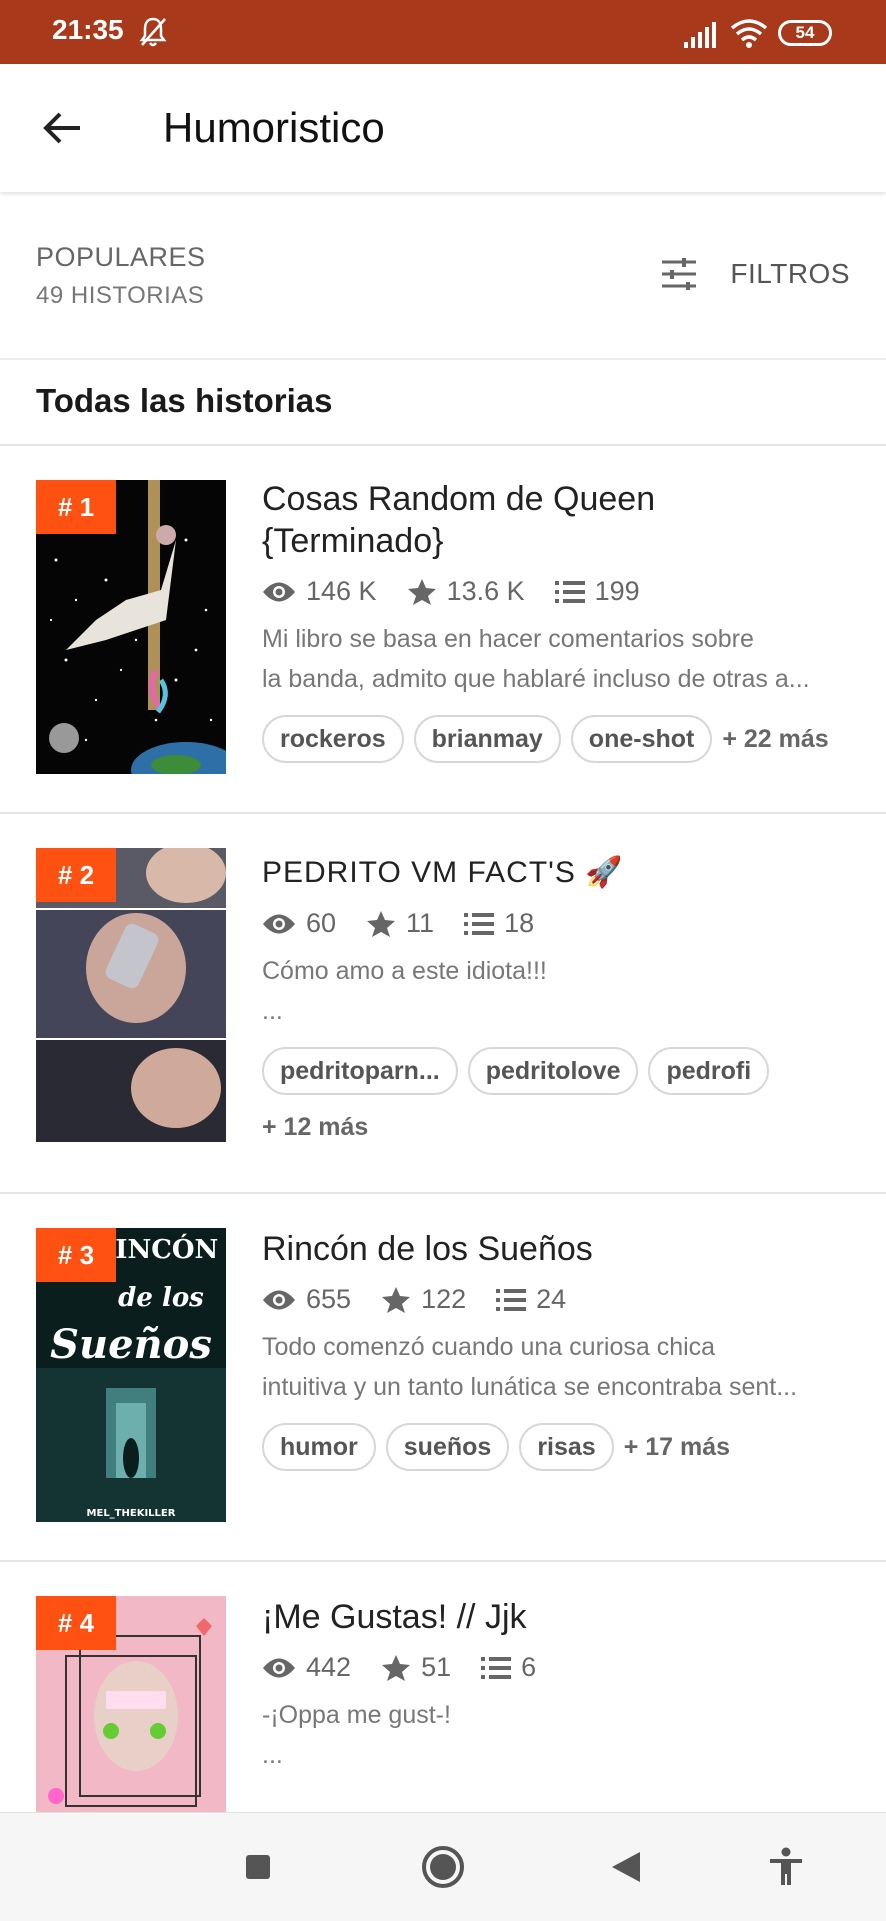  What do you see at coordinates (161, 1298) in the screenshot?
I see `cover-text-2: de los` at bounding box center [161, 1298].